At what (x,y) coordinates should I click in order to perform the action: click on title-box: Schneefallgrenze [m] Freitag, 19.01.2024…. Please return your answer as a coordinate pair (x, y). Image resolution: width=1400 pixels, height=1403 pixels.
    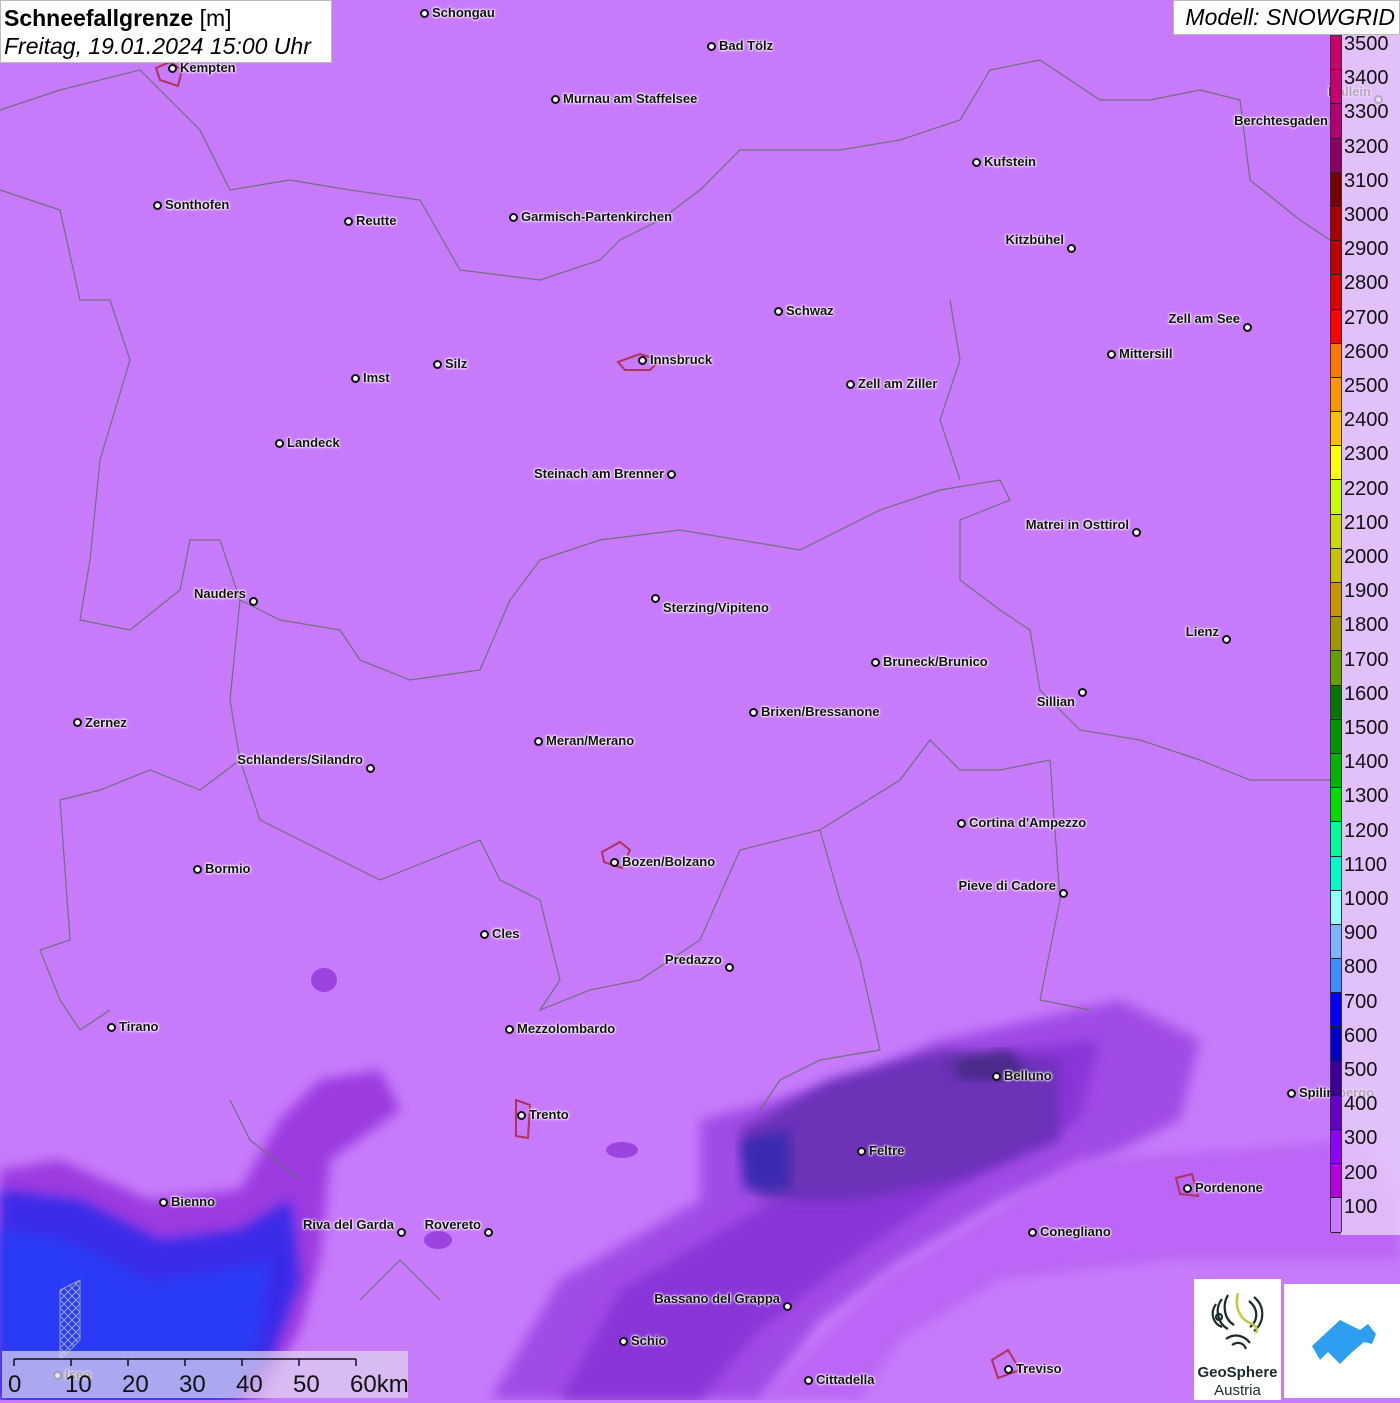
    Looking at the image, I should click on (166, 31).